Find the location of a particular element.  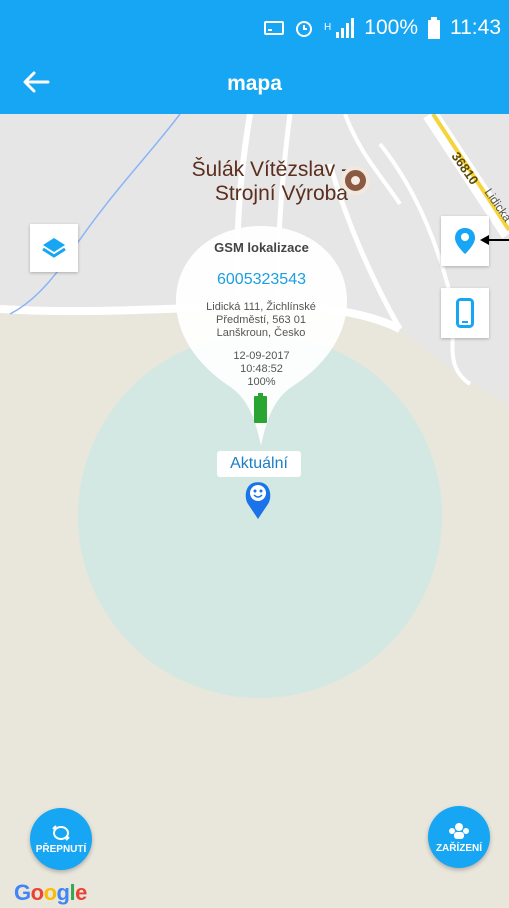

devices-button: ZAŘÍZENÍ is located at coordinates (459, 837).